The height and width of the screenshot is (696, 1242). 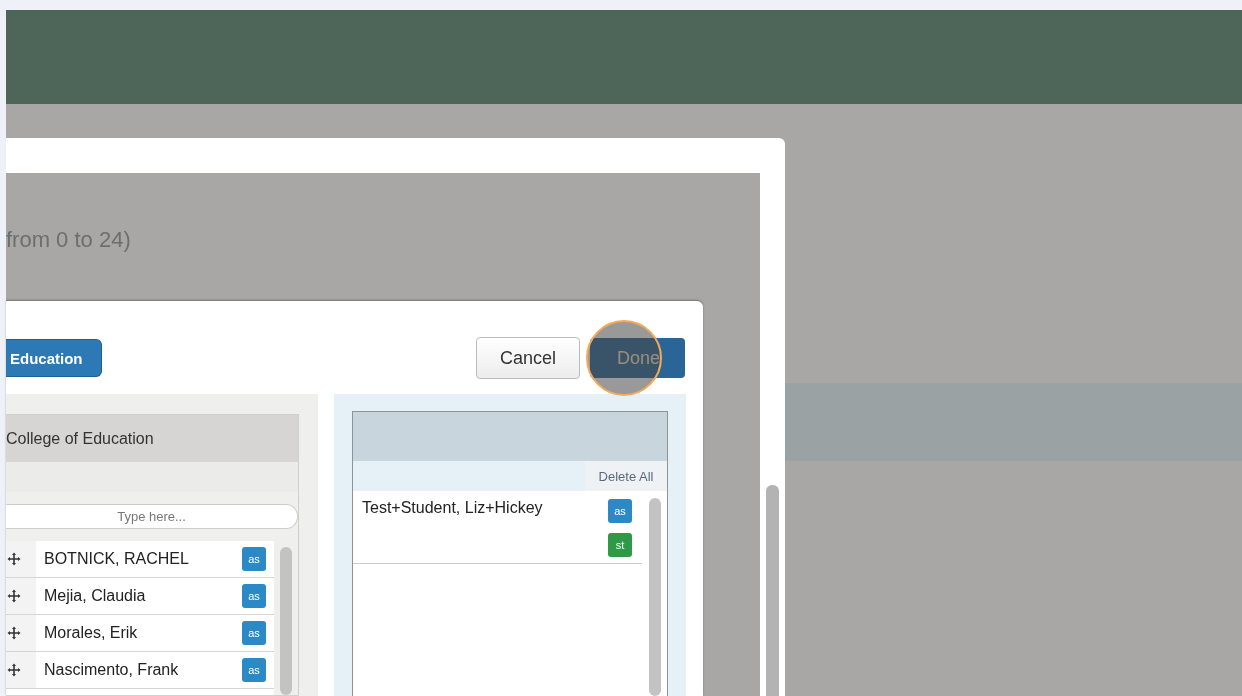 What do you see at coordinates (620, 545) in the screenshot?
I see `role-tag: st` at bounding box center [620, 545].